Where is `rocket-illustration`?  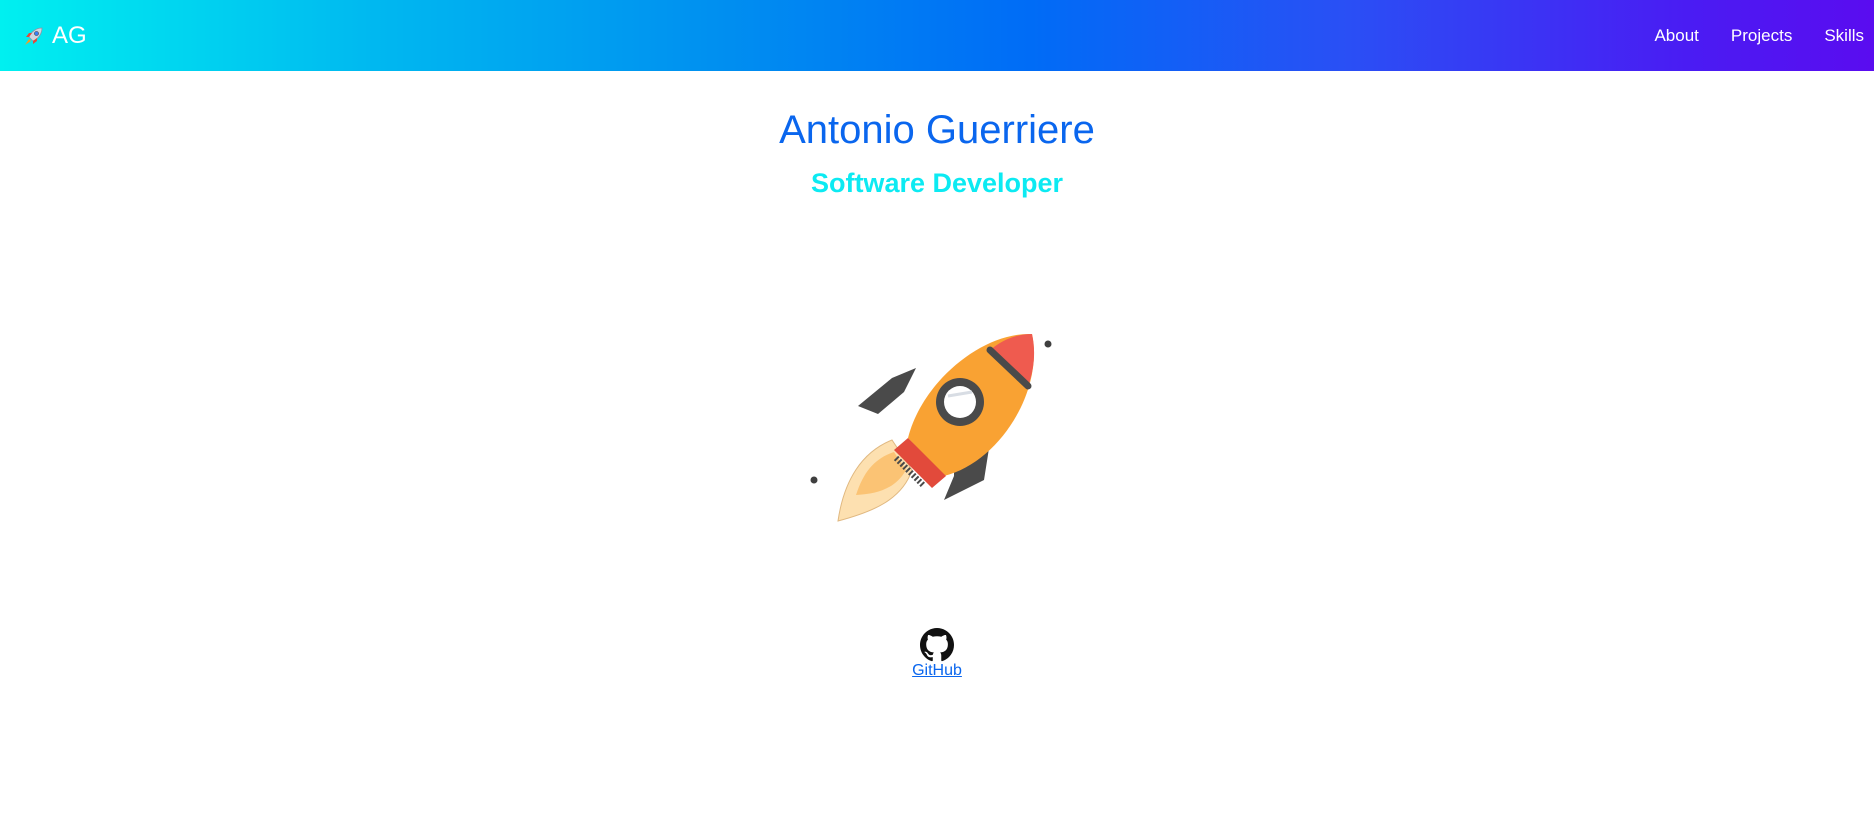 rocket-illustration is located at coordinates (934, 430).